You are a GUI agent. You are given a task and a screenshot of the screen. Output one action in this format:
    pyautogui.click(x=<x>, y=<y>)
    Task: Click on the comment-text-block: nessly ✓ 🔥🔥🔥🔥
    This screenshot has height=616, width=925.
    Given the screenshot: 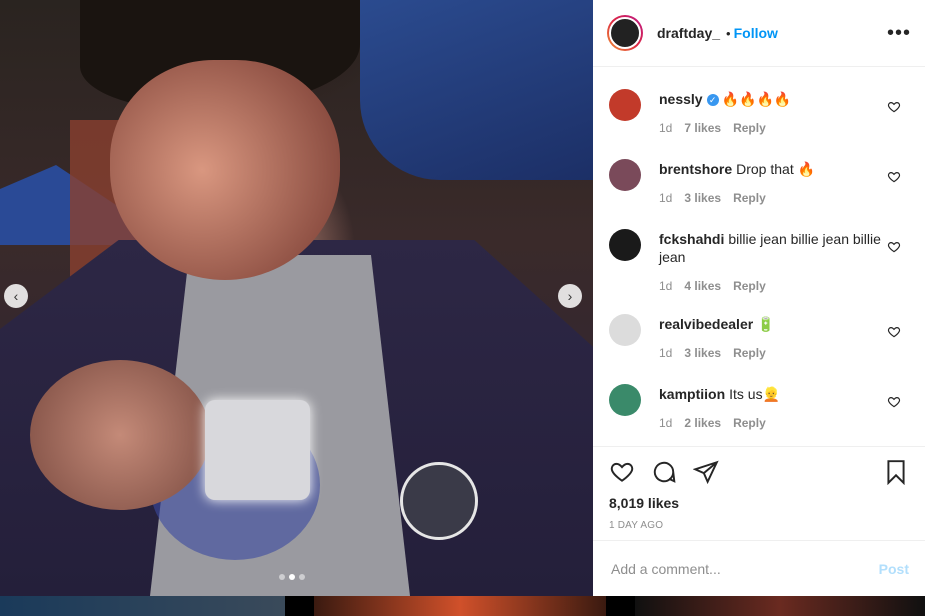 What is the action you would take?
    pyautogui.click(x=772, y=99)
    